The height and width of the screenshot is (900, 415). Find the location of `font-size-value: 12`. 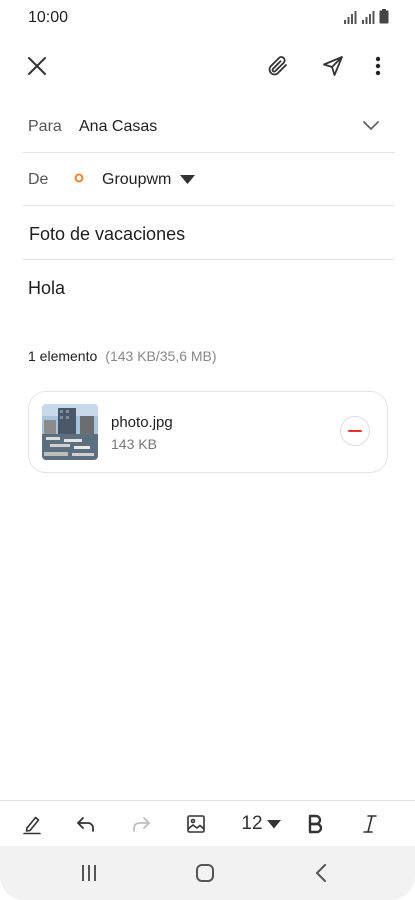

font-size-value: 12 is located at coordinates (252, 823).